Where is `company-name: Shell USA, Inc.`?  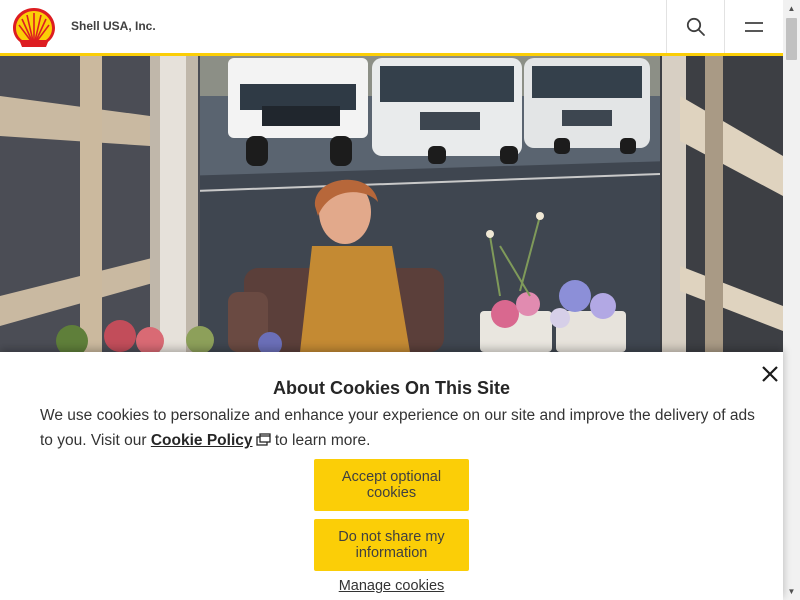 company-name: Shell USA, Inc. is located at coordinates (113, 26).